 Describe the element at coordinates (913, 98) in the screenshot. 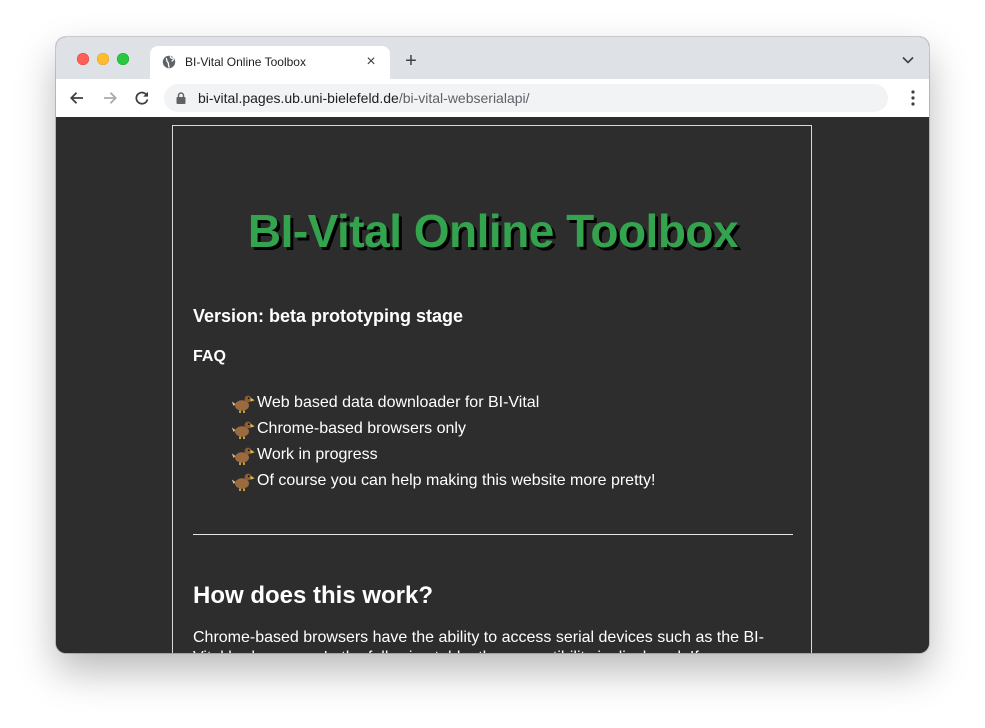

I see `more-menu-icon` at that location.